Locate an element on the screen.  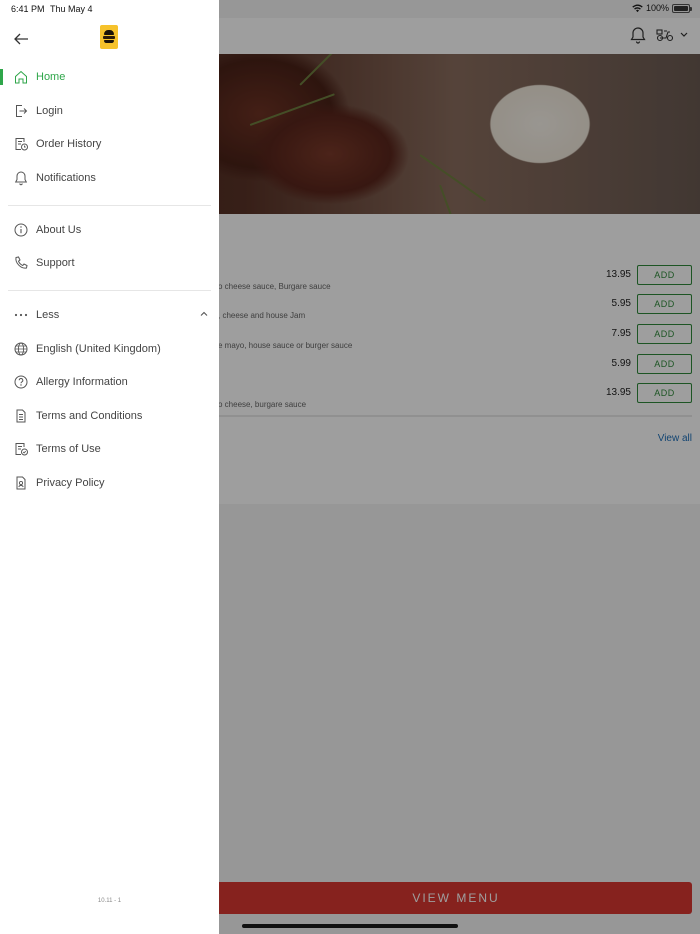
app-version: 10.11 - 1 is located at coordinates (109, 901).